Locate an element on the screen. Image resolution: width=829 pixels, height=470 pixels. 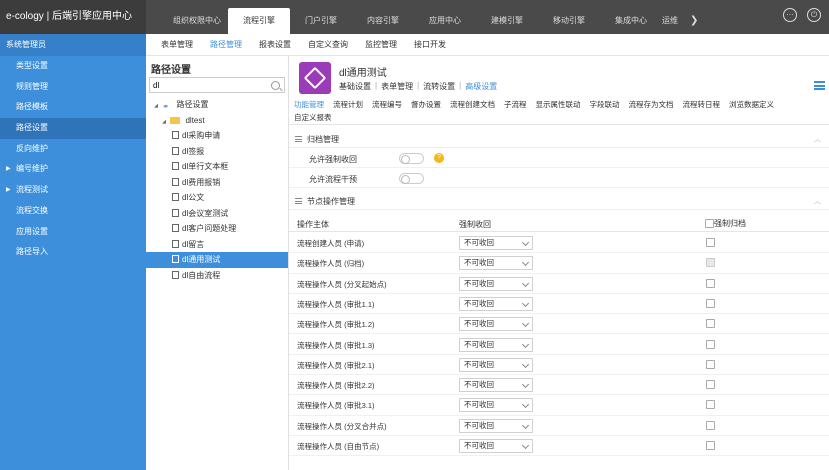
top-nav-tab: 应用中心 is located at coordinates (445, 21).